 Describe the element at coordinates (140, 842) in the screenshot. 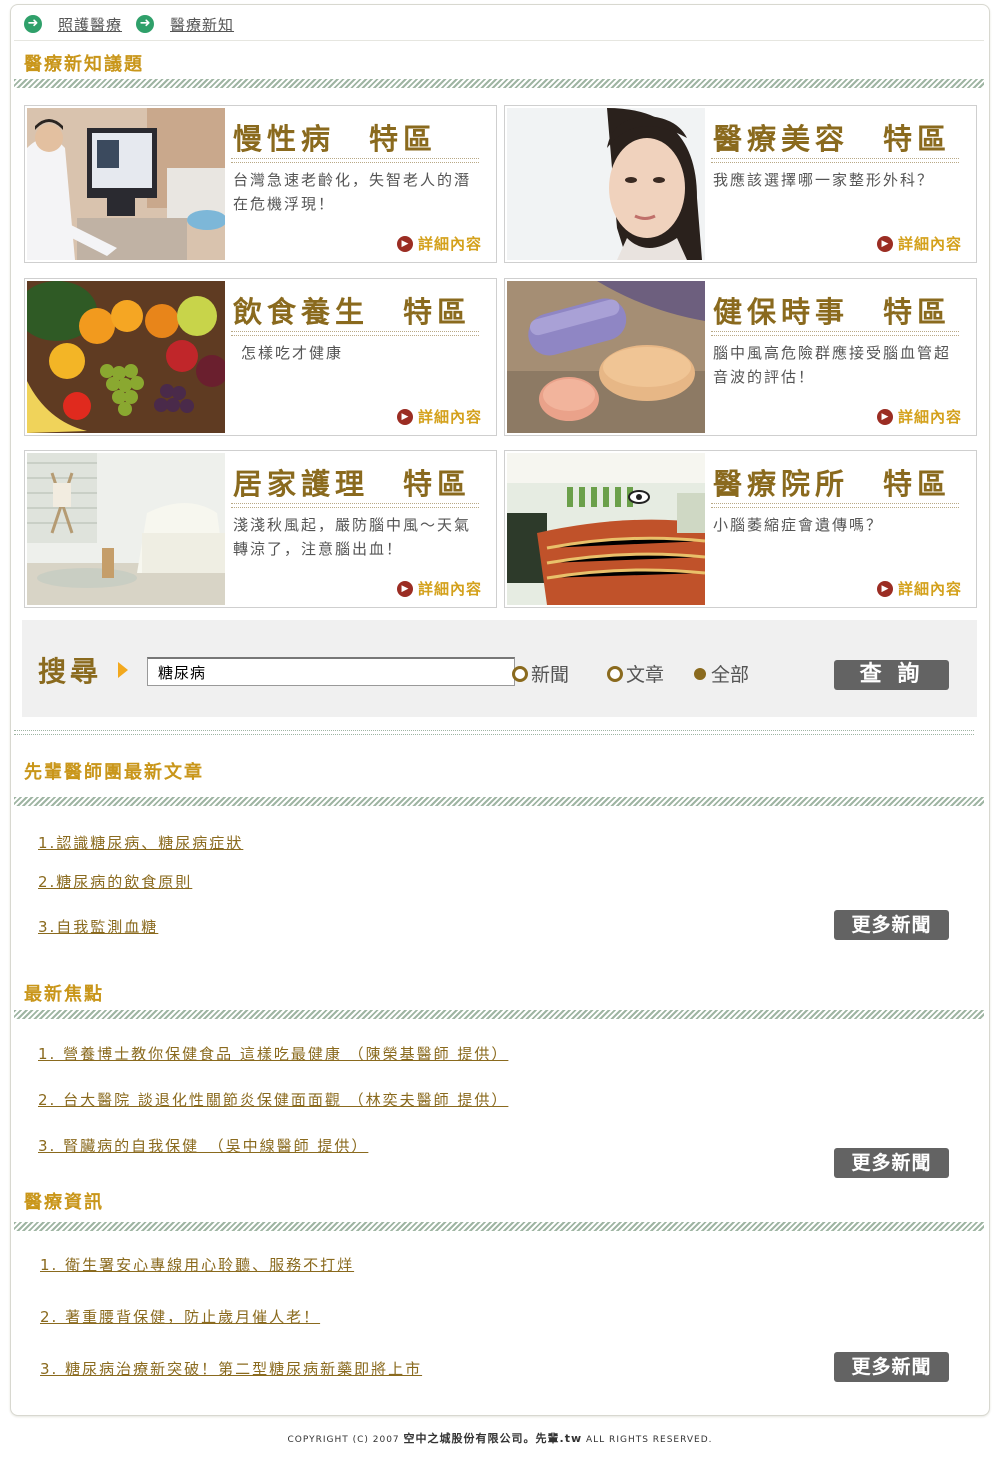

I see `article-link: 1.認識糖尿病、糖尿病症狀` at that location.